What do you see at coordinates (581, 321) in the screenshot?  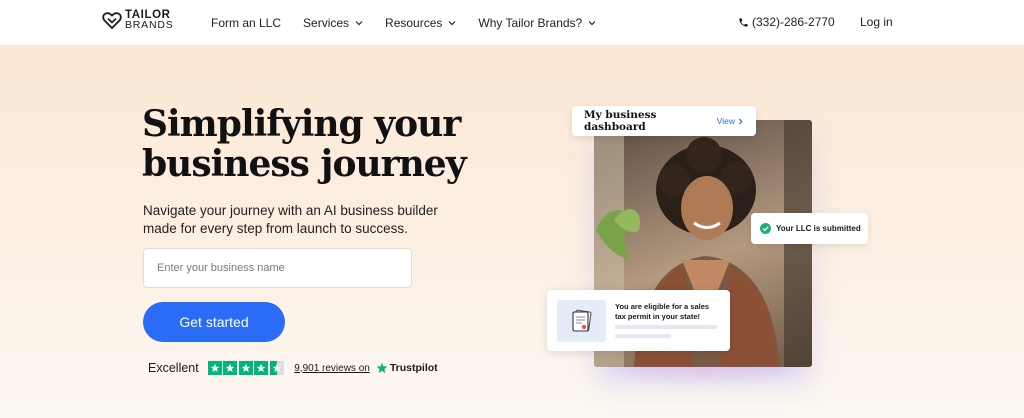 I see `document-icon` at bounding box center [581, 321].